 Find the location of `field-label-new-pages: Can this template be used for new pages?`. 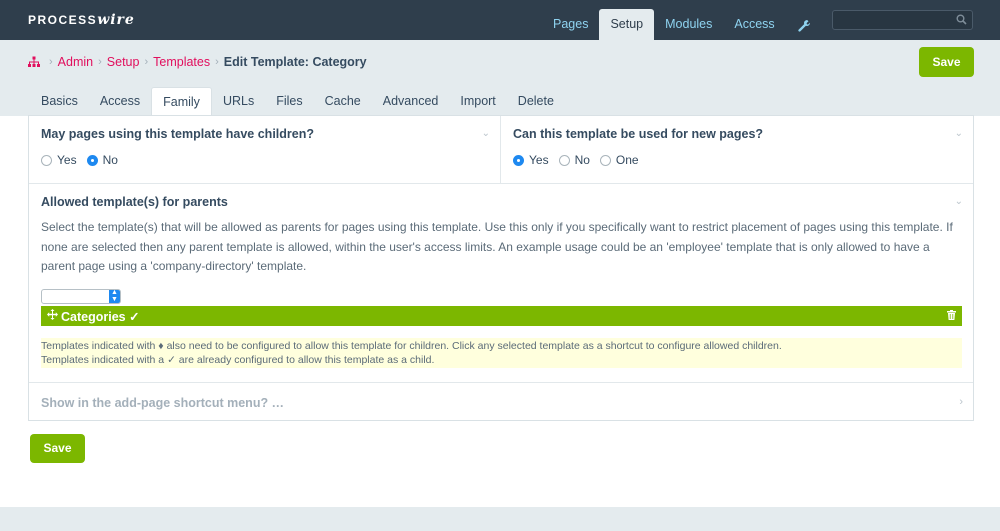

field-label-new-pages: Can this template be used for new pages? is located at coordinates (638, 134).